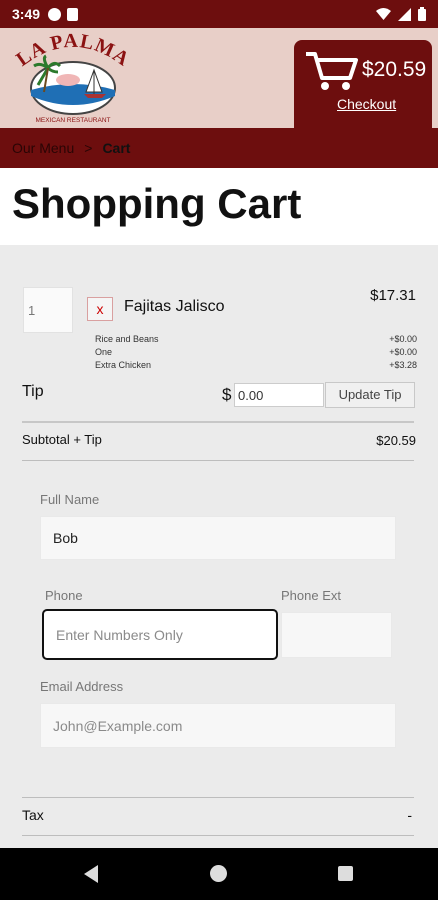 The image size is (438, 900). I want to click on signal-icon, so click(404, 14).